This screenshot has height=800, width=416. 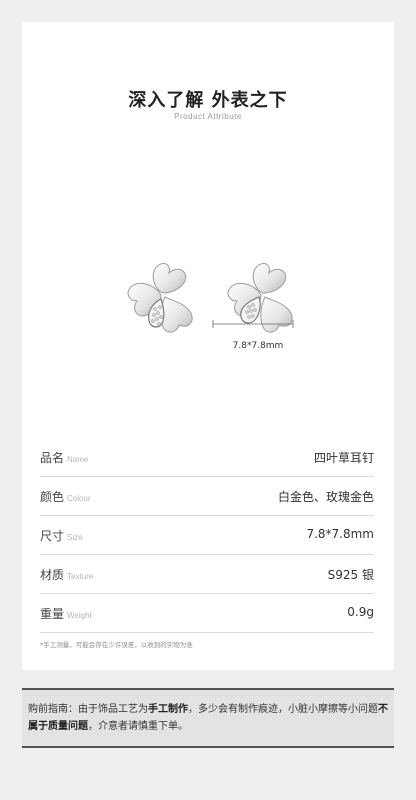 What do you see at coordinates (340, 534) in the screenshot?
I see `spec-value: 7.8*7.8mm` at bounding box center [340, 534].